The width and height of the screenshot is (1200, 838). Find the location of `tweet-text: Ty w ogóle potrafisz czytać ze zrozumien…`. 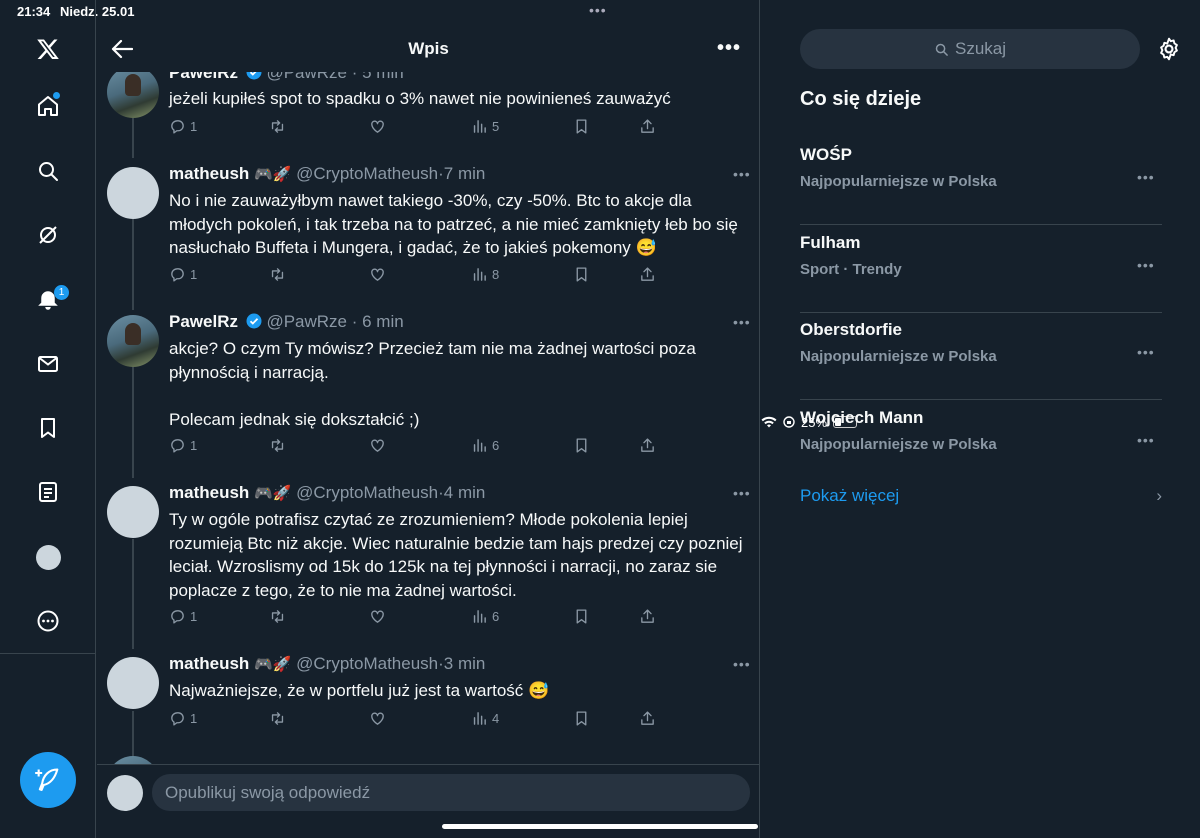

tweet-text: Ty w ogóle potrafisz czytać ze zrozumien… is located at coordinates (456, 555).